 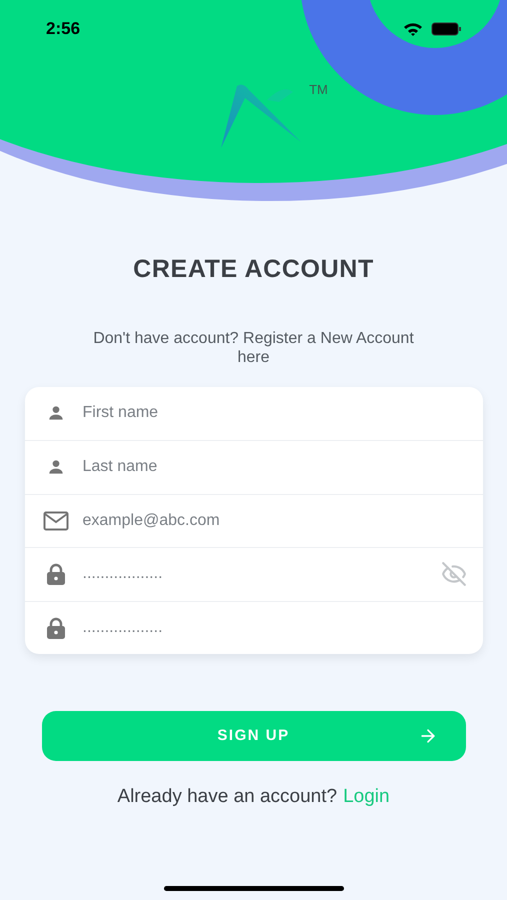 What do you see at coordinates (446, 29) in the screenshot?
I see `battery-icon` at bounding box center [446, 29].